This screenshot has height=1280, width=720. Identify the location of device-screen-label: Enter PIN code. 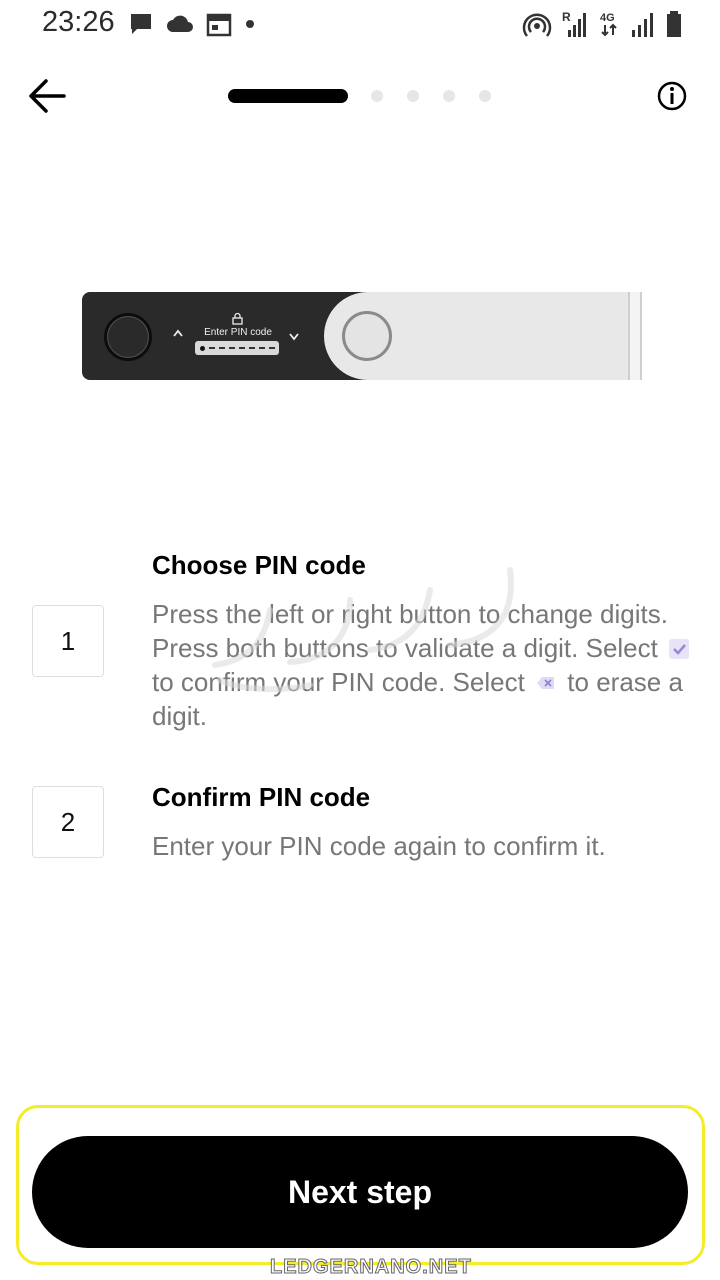
(238, 332).